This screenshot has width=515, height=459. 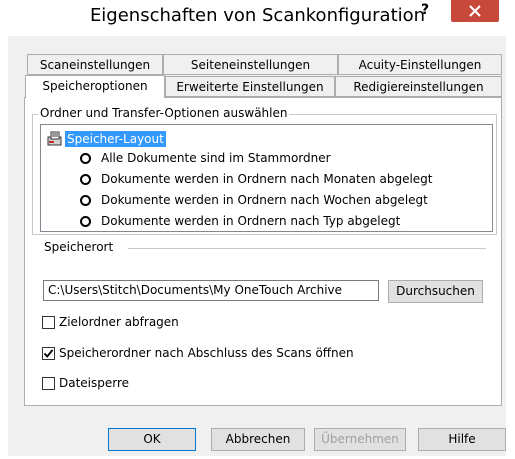 I want to click on close-button, so click(x=475, y=11).